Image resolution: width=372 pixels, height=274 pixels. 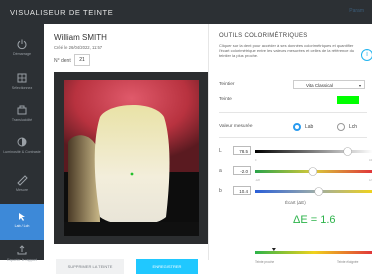 What do you see at coordinates (242, 190) in the screenshot?
I see `b-value-field: 10.4` at bounding box center [242, 190].